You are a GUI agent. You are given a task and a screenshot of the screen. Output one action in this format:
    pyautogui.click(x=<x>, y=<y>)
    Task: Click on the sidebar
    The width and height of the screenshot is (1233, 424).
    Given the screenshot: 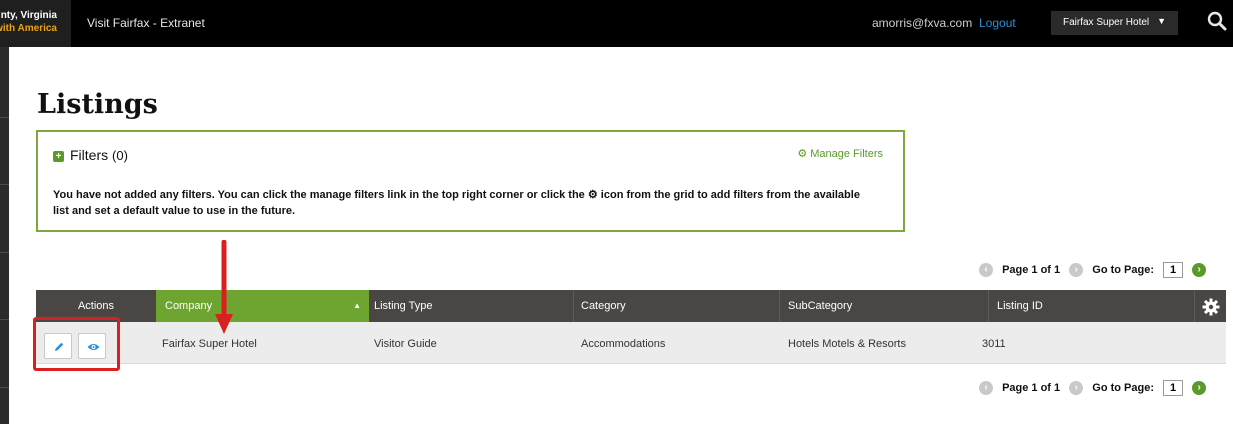 What is the action you would take?
    pyautogui.click(x=4, y=235)
    